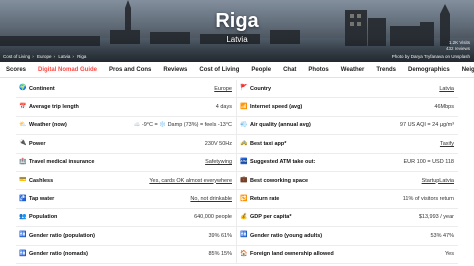 The height and width of the screenshot is (266, 474). What do you see at coordinates (458, 49) in the screenshot?
I see `reviews-count: 432 reviews` at bounding box center [458, 49].